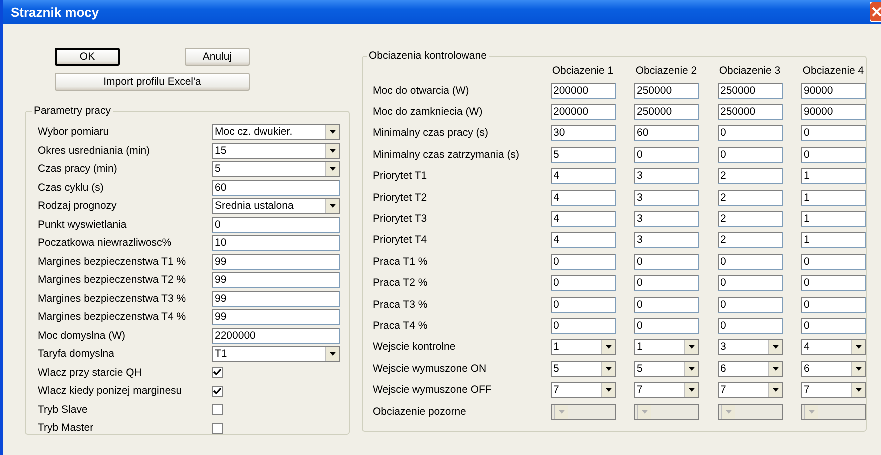 The image size is (881, 455). Describe the element at coordinates (446, 154) in the screenshot. I see `field-label: Minimalny czas zatrzymania (s)` at that location.